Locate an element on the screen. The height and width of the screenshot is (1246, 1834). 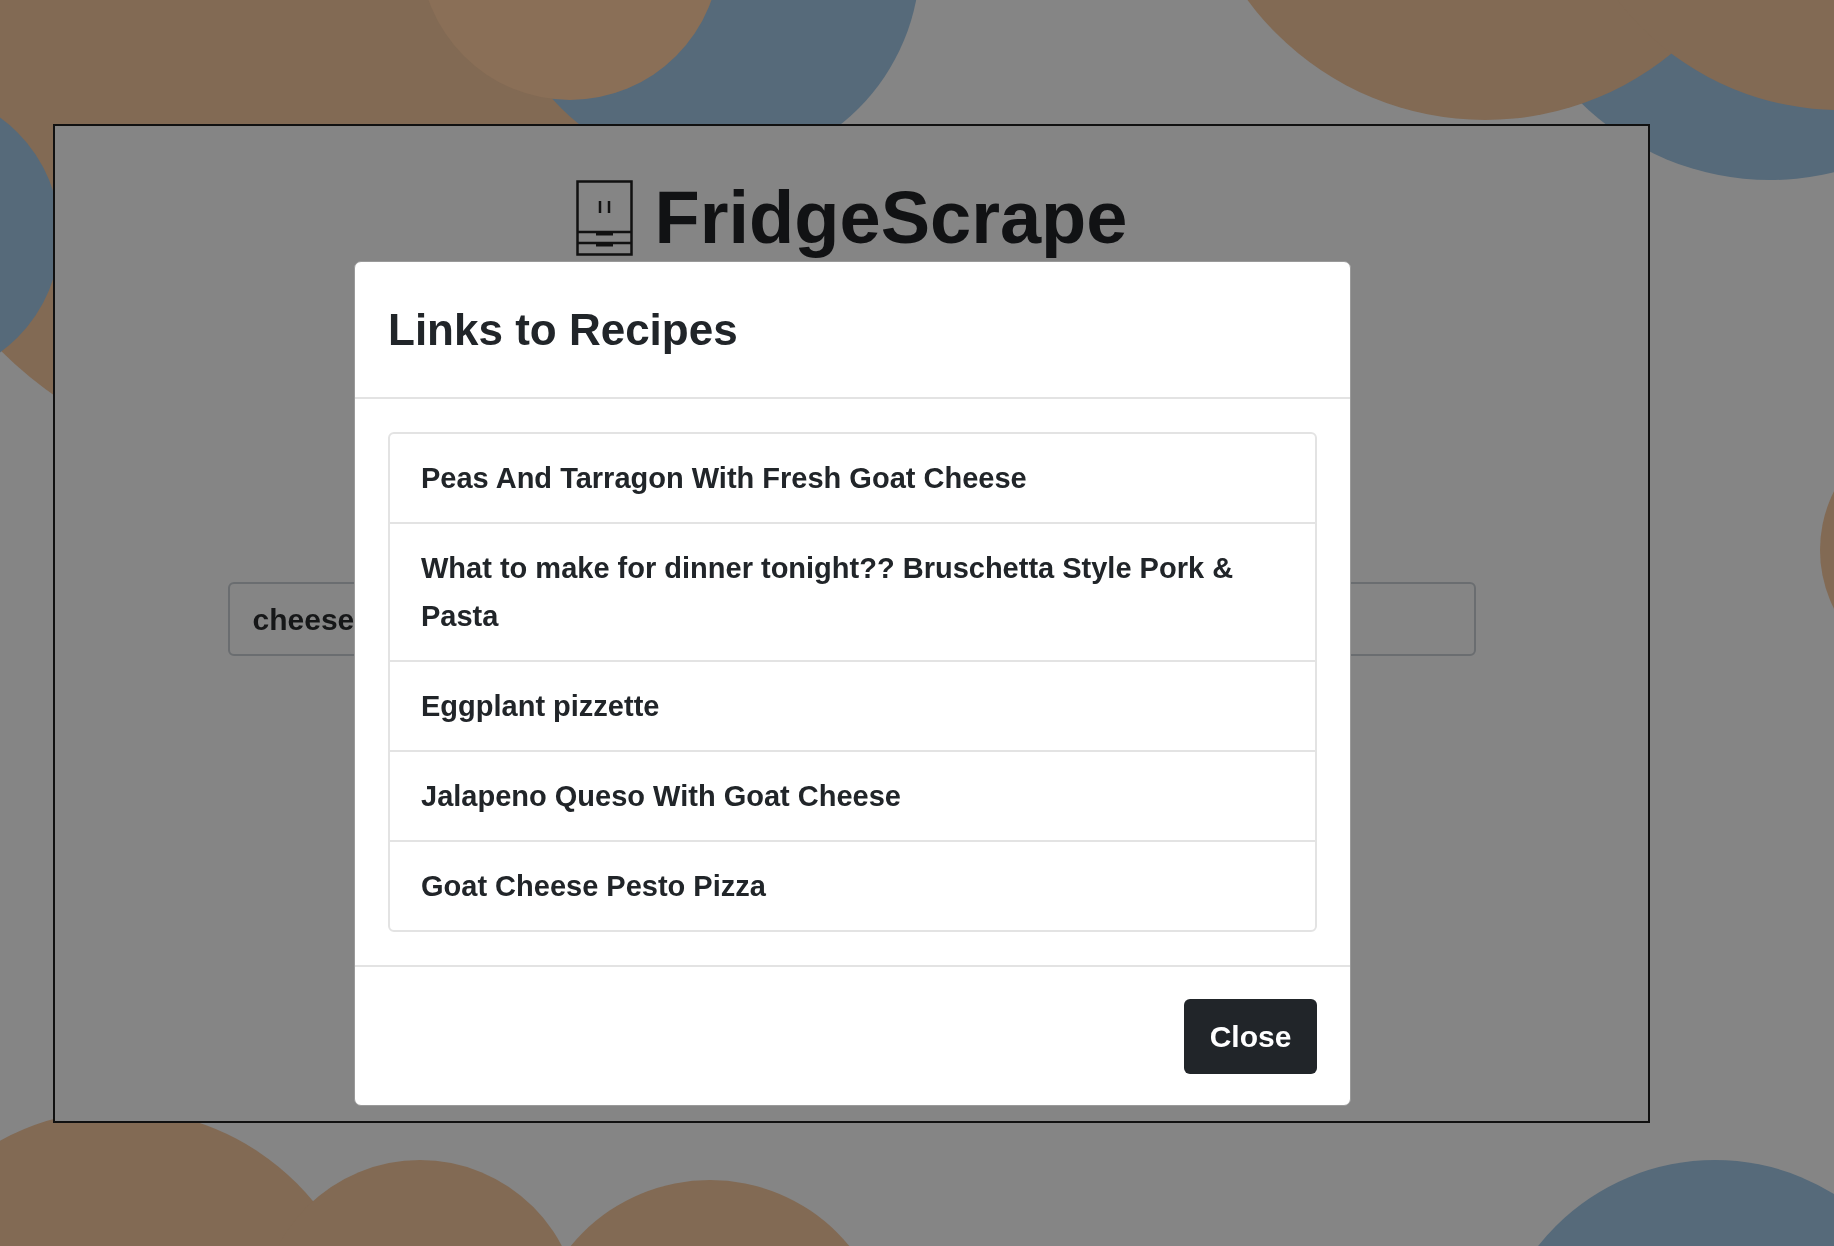
search-value: cheese is located at coordinates (303, 619).